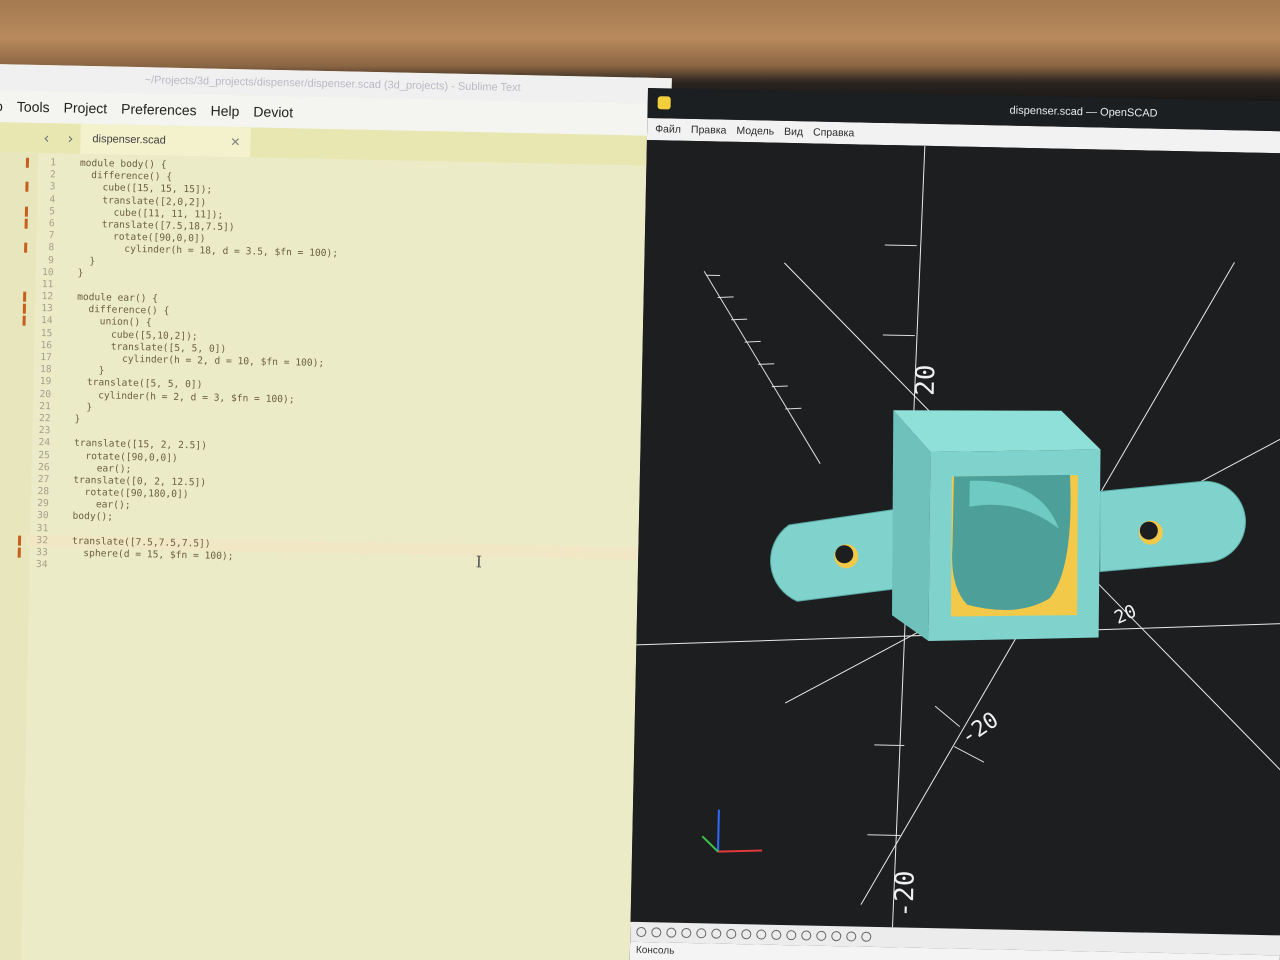 Image resolution: width=1280 pixels, height=960 pixels. What do you see at coordinates (709, 130) in the screenshot?
I see `menu-item-edit: Правка` at bounding box center [709, 130].